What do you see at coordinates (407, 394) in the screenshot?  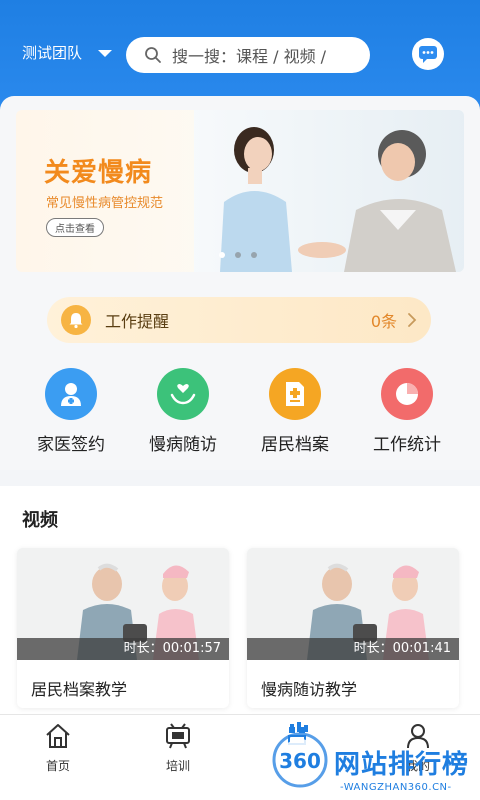 I see `pie-chart-icon` at bounding box center [407, 394].